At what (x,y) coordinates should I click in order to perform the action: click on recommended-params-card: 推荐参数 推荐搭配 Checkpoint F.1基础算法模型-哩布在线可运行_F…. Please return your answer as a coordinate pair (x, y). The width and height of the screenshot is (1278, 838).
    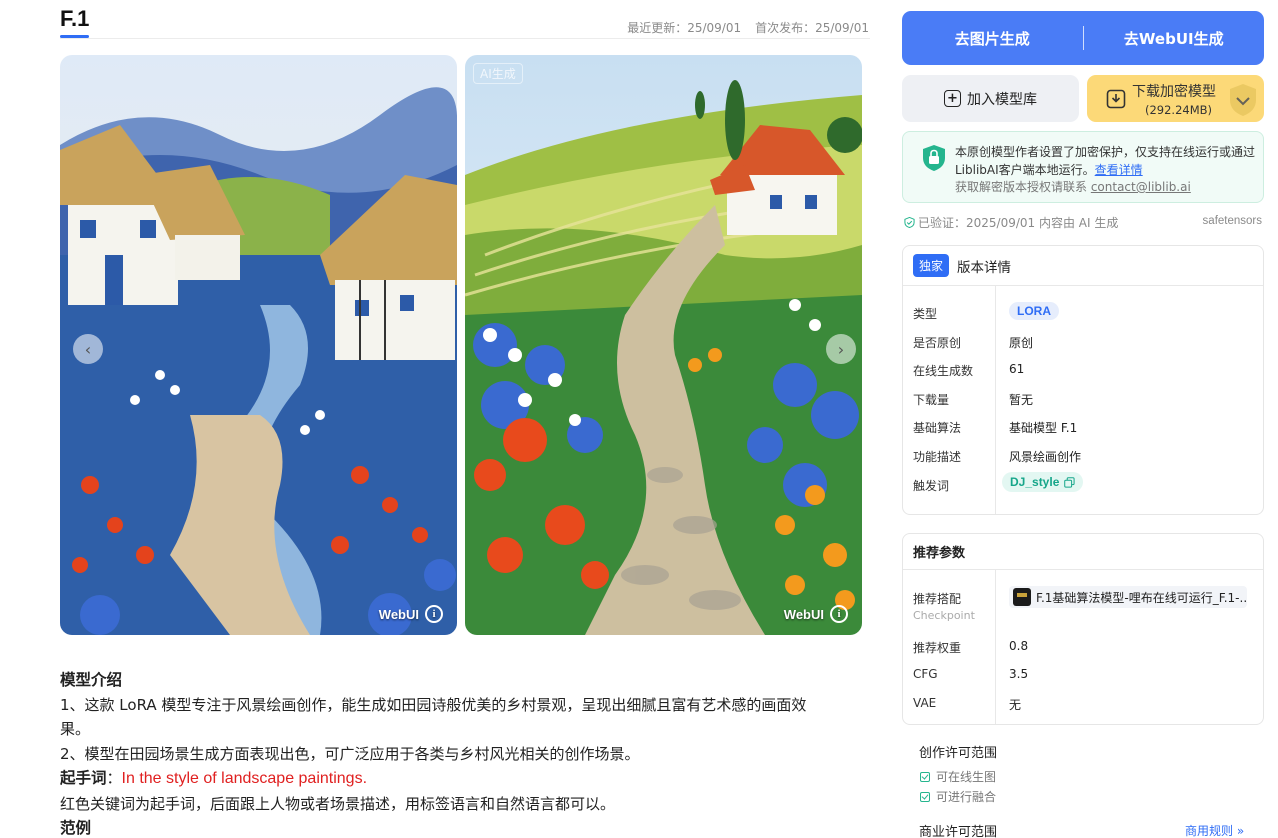
    Looking at the image, I should click on (1083, 629).